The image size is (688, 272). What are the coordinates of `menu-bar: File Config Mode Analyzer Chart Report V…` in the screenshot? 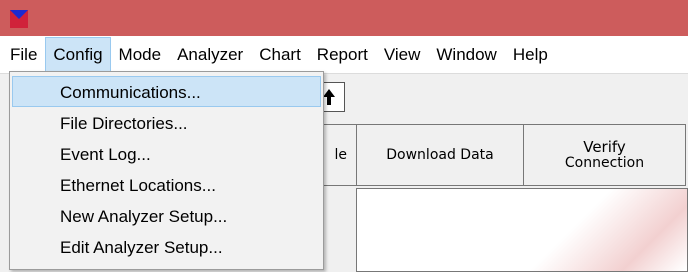 It's located at (344, 55).